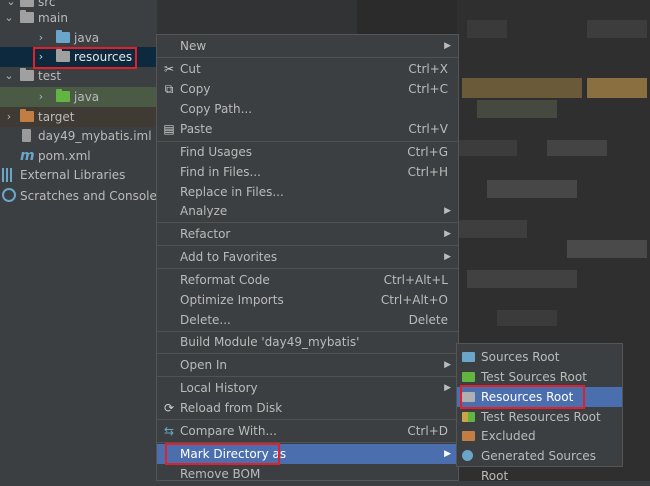 Image resolution: width=650 pixels, height=486 pixels. I want to click on tree-item-main: ⌄ main, so click(78, 18).